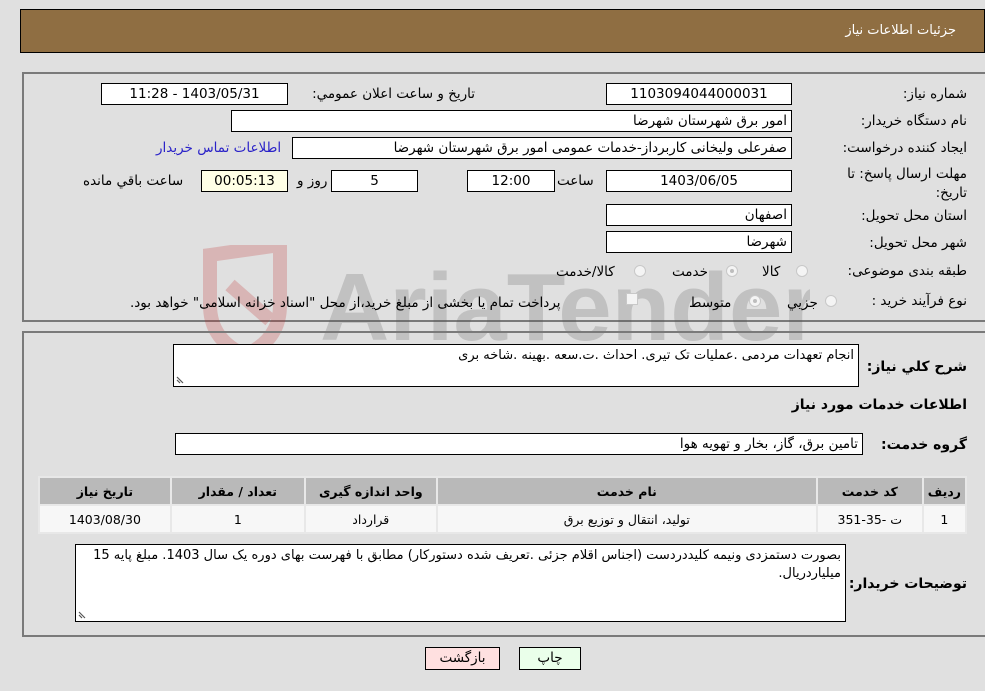 This screenshot has width=985, height=691. Describe the element at coordinates (918, 243) in the screenshot. I see `city-label: شهر محل تحویل:` at that location.